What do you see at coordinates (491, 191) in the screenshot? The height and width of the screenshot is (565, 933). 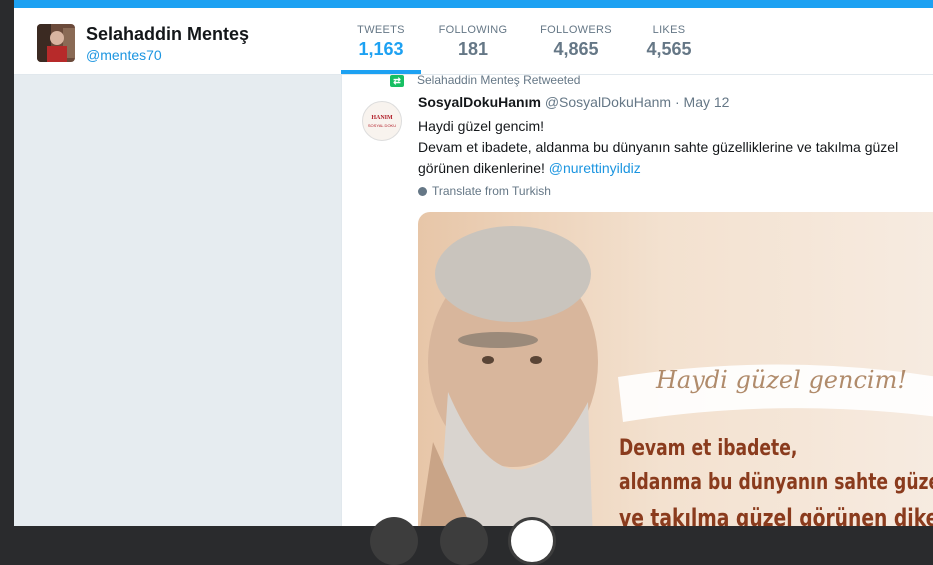 I see `translate-label: Translate from Turkish` at bounding box center [491, 191].